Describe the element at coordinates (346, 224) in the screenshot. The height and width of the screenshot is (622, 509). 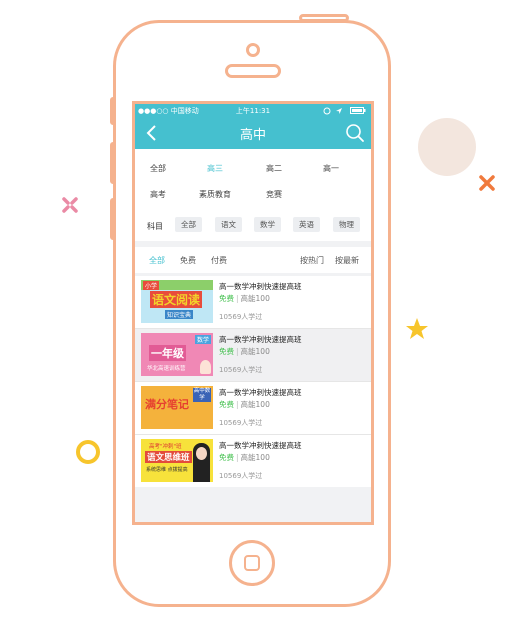
I see `subject-chip-physics: 物理` at that location.